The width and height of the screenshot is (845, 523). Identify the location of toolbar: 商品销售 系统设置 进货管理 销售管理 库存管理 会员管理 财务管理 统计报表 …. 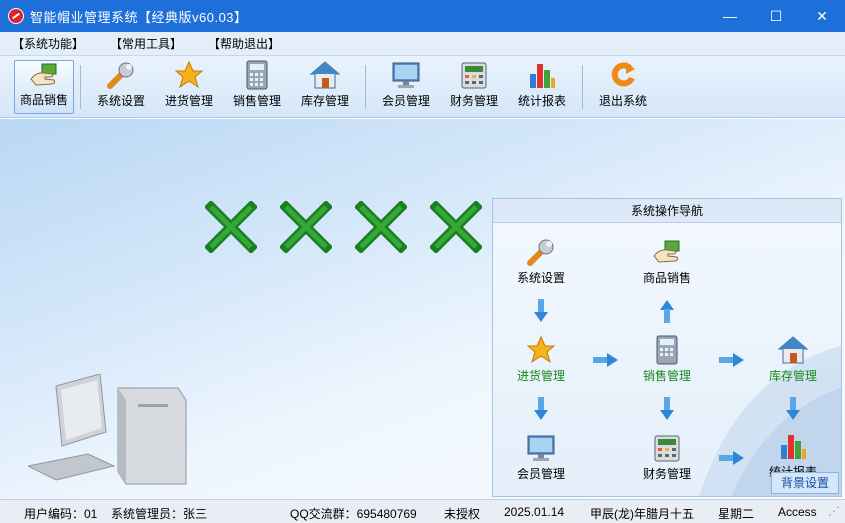
(422, 87).